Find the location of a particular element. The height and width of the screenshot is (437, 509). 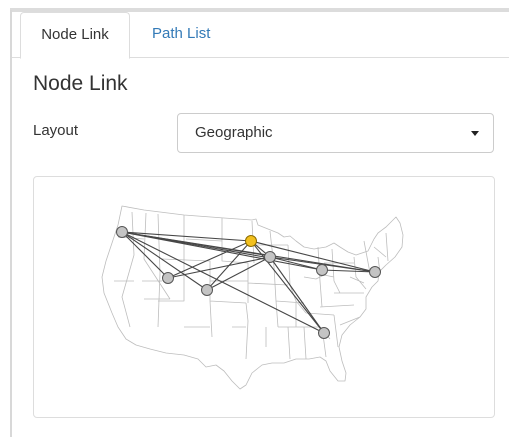

page-title: Node Link is located at coordinates (80, 83).